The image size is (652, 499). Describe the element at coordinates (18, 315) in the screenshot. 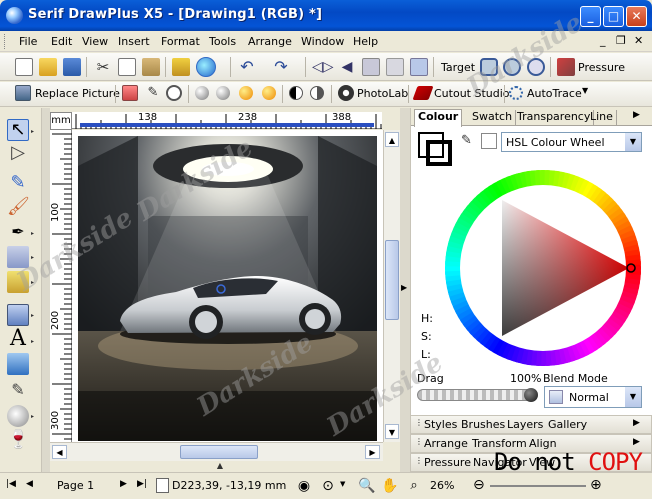

I see `rectangle-tool-icon` at that location.